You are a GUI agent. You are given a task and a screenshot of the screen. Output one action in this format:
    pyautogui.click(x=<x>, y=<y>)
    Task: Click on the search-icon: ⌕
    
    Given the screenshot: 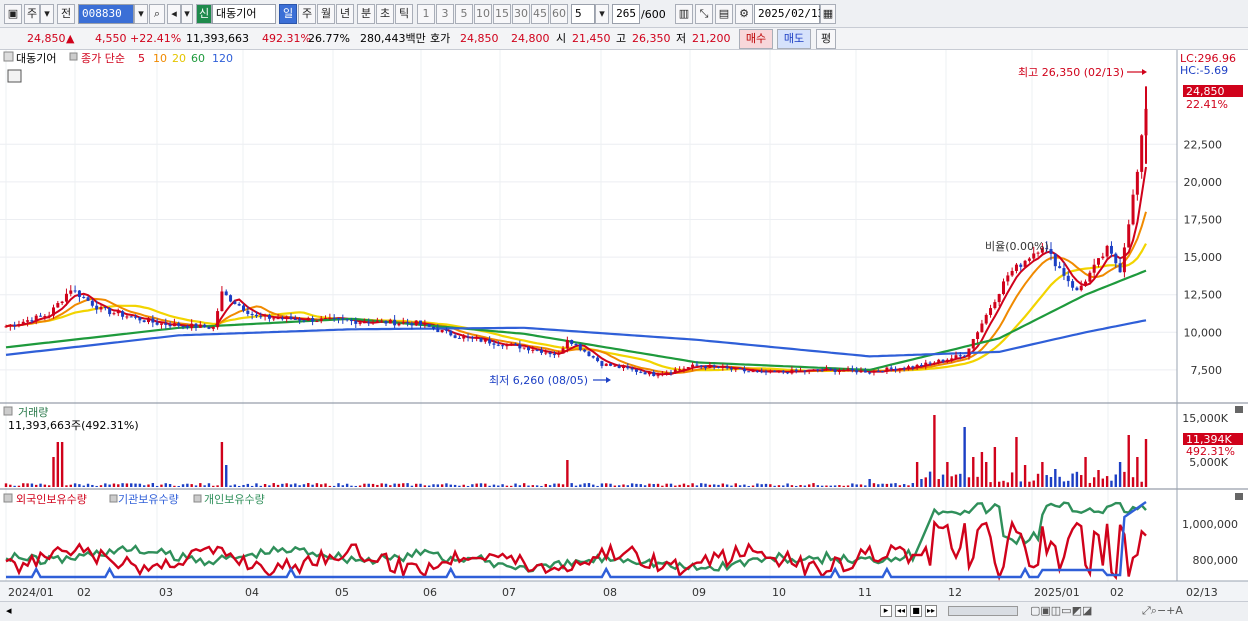 What is the action you would take?
    pyautogui.click(x=157, y=14)
    